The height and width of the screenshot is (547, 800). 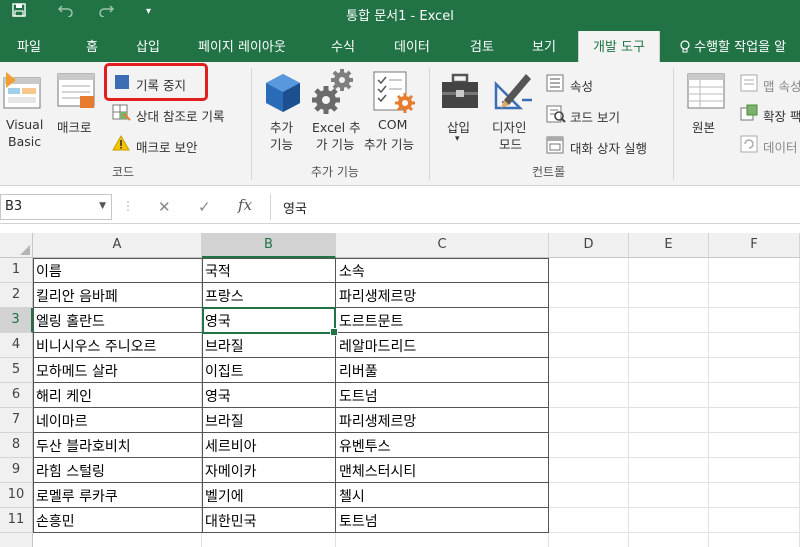 I want to click on row-header: 4, so click(x=16, y=345).